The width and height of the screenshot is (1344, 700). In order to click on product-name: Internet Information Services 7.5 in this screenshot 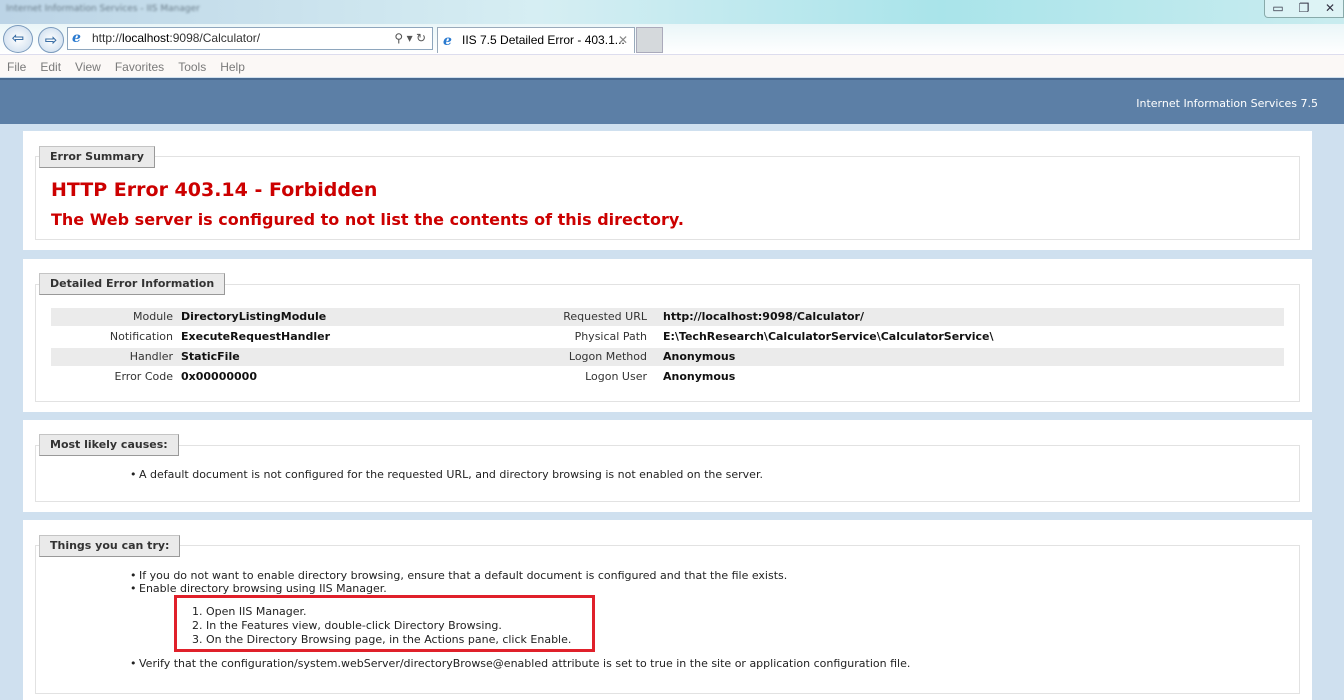, I will do `click(1227, 103)`.